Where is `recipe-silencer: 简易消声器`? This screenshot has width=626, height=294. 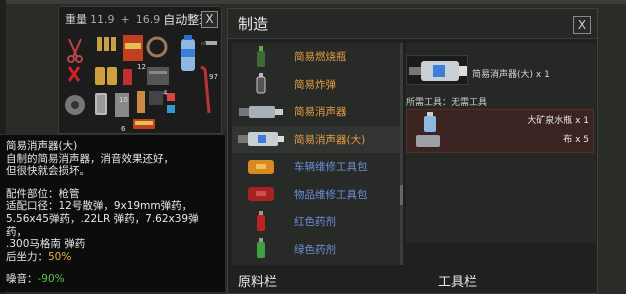 recipe-silencer: 简易消声器 is located at coordinates (316, 112).